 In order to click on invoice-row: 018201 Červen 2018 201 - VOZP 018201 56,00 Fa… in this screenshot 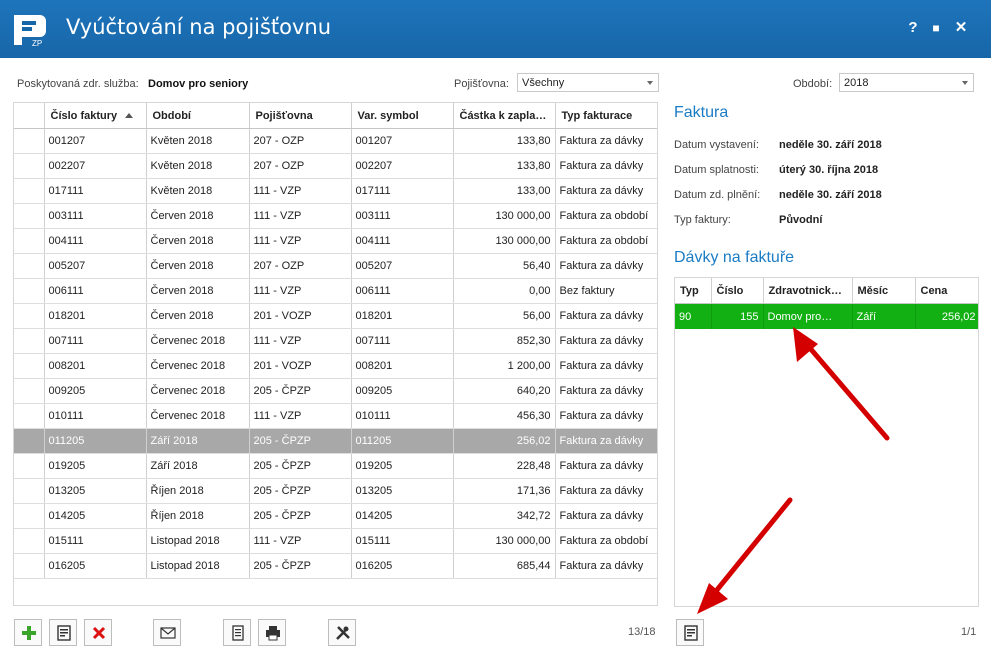, I will do `click(335, 316)`.